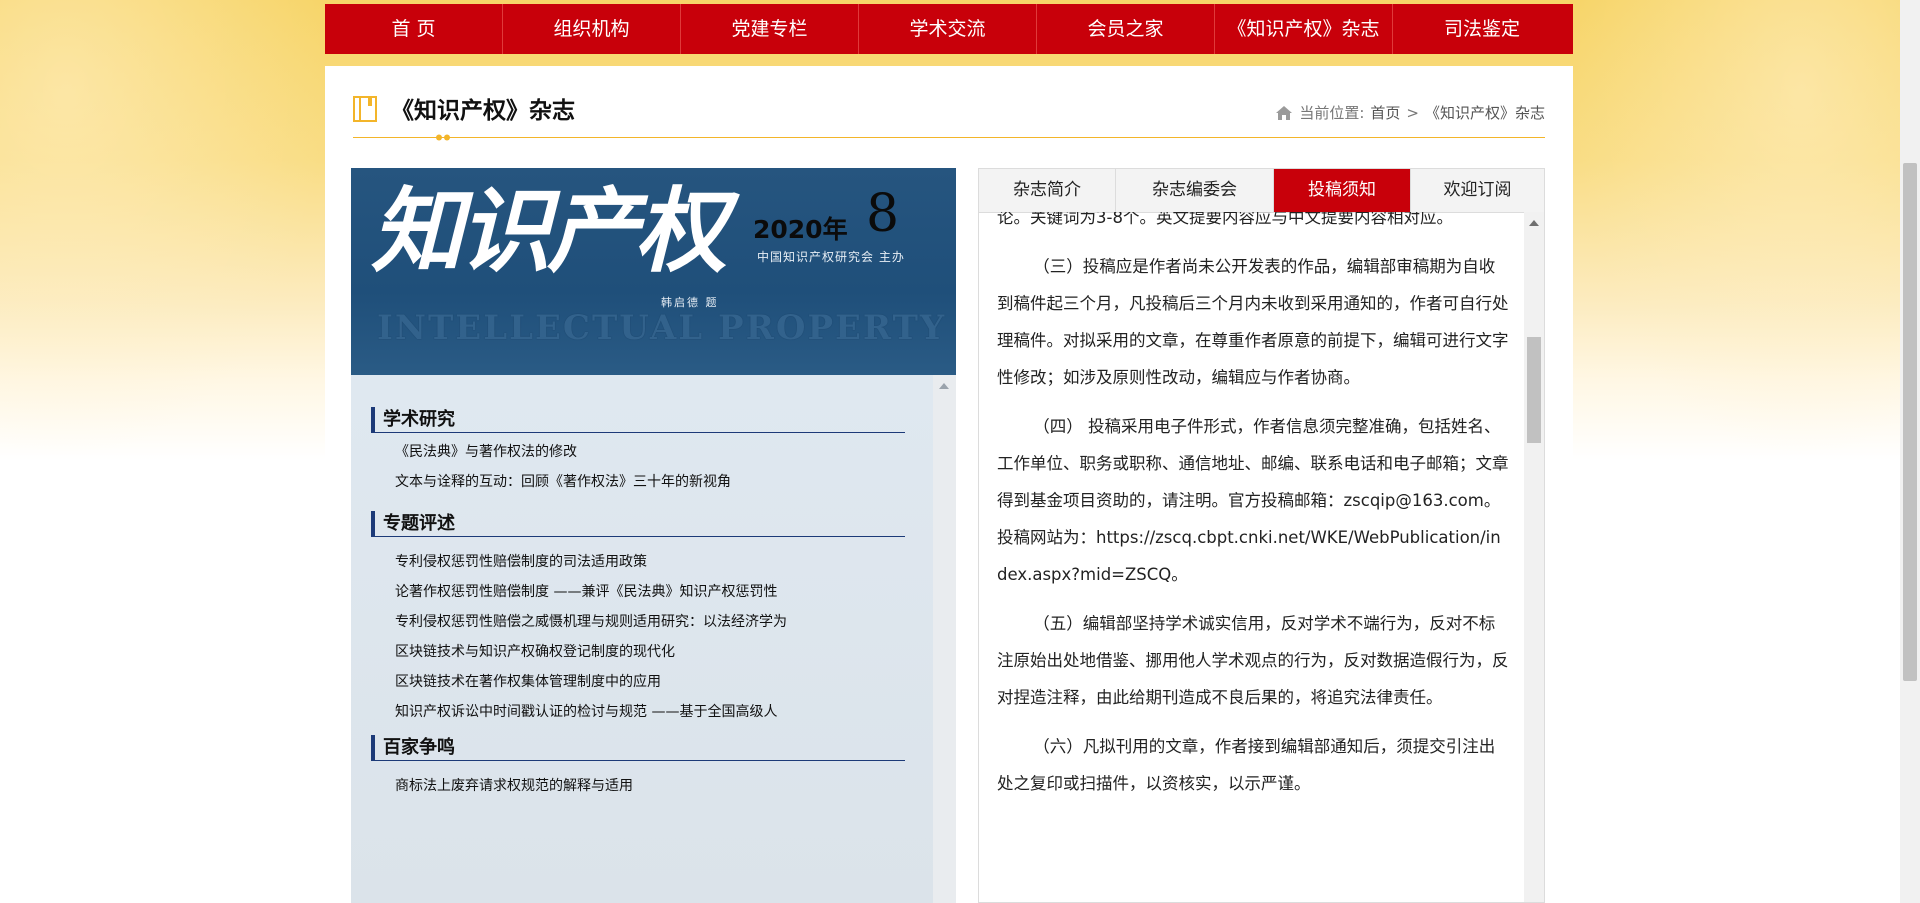 The height and width of the screenshot is (903, 1920). Describe the element at coordinates (1477, 190) in the screenshot. I see `tab-subscribe: 欢迎订阅` at that location.